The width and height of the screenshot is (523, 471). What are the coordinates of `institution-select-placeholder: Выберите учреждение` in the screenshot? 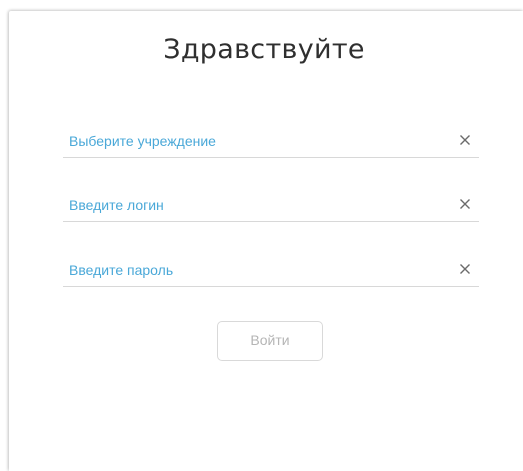 It's located at (142, 141).